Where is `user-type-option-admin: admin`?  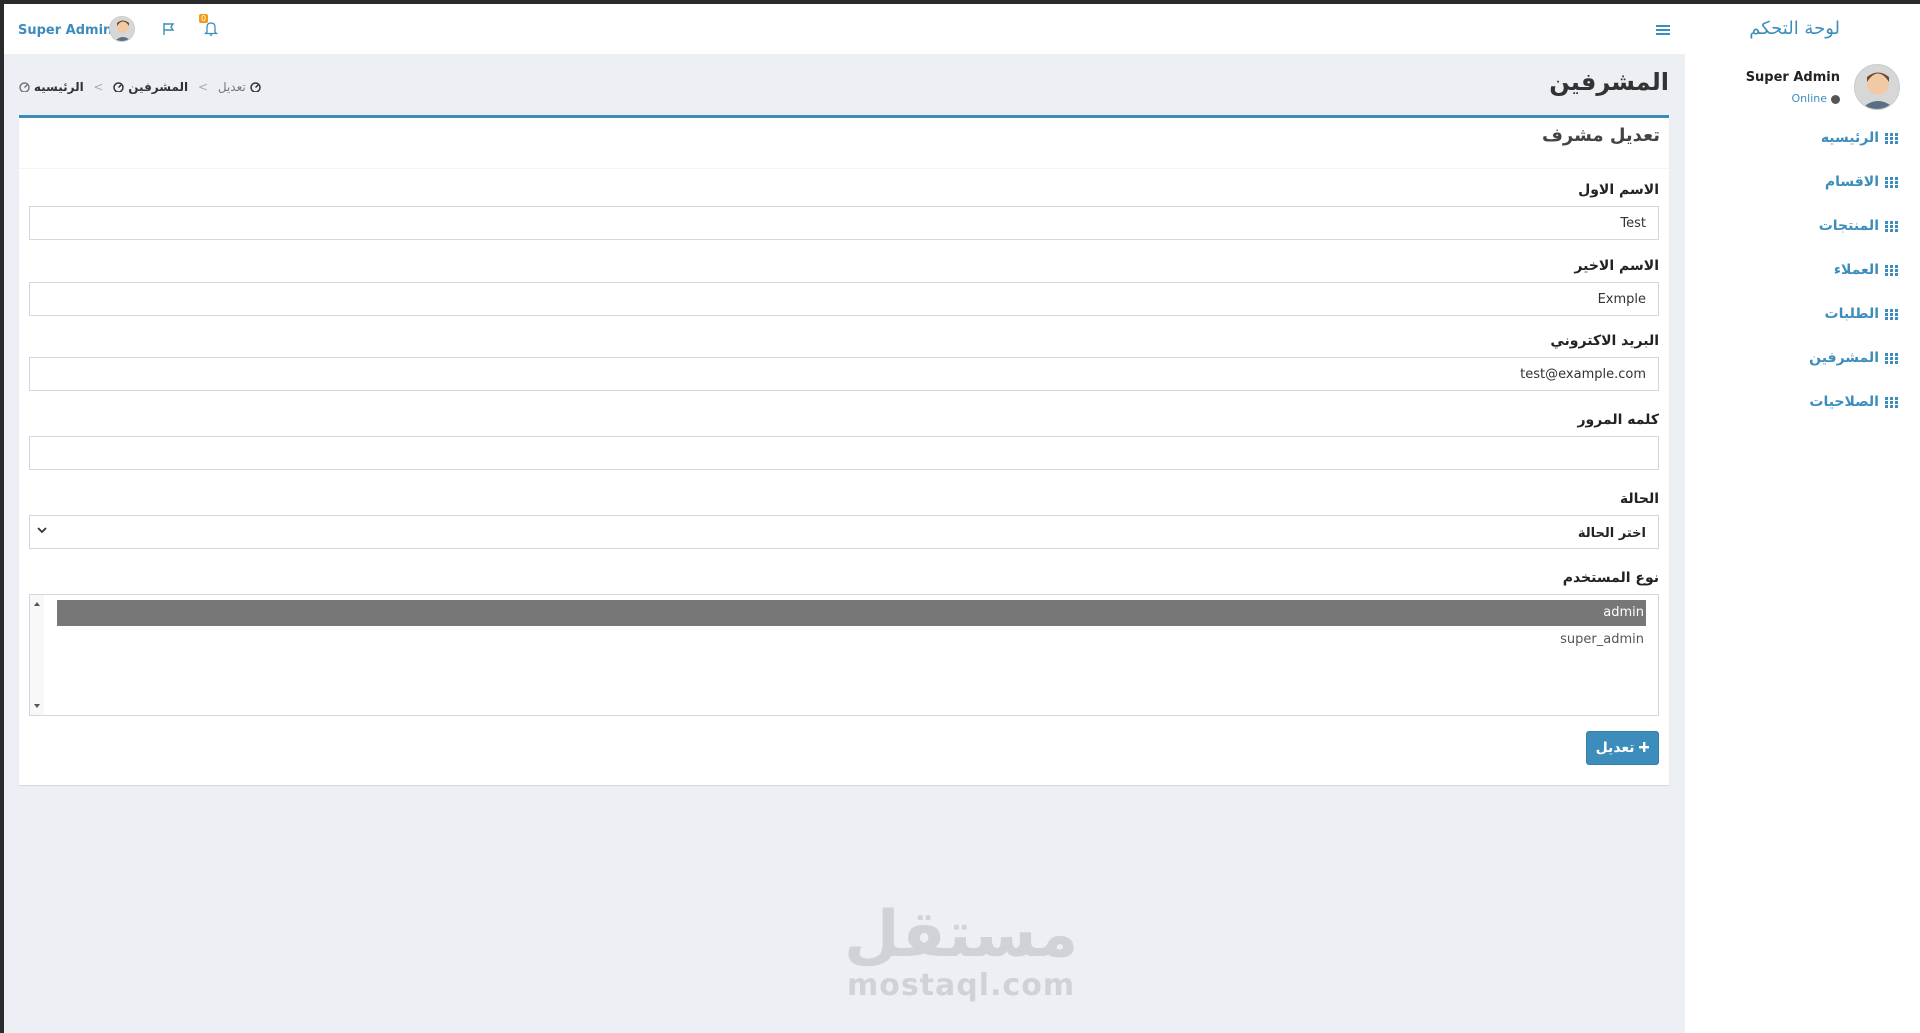 user-type-option-admin: admin is located at coordinates (851, 613).